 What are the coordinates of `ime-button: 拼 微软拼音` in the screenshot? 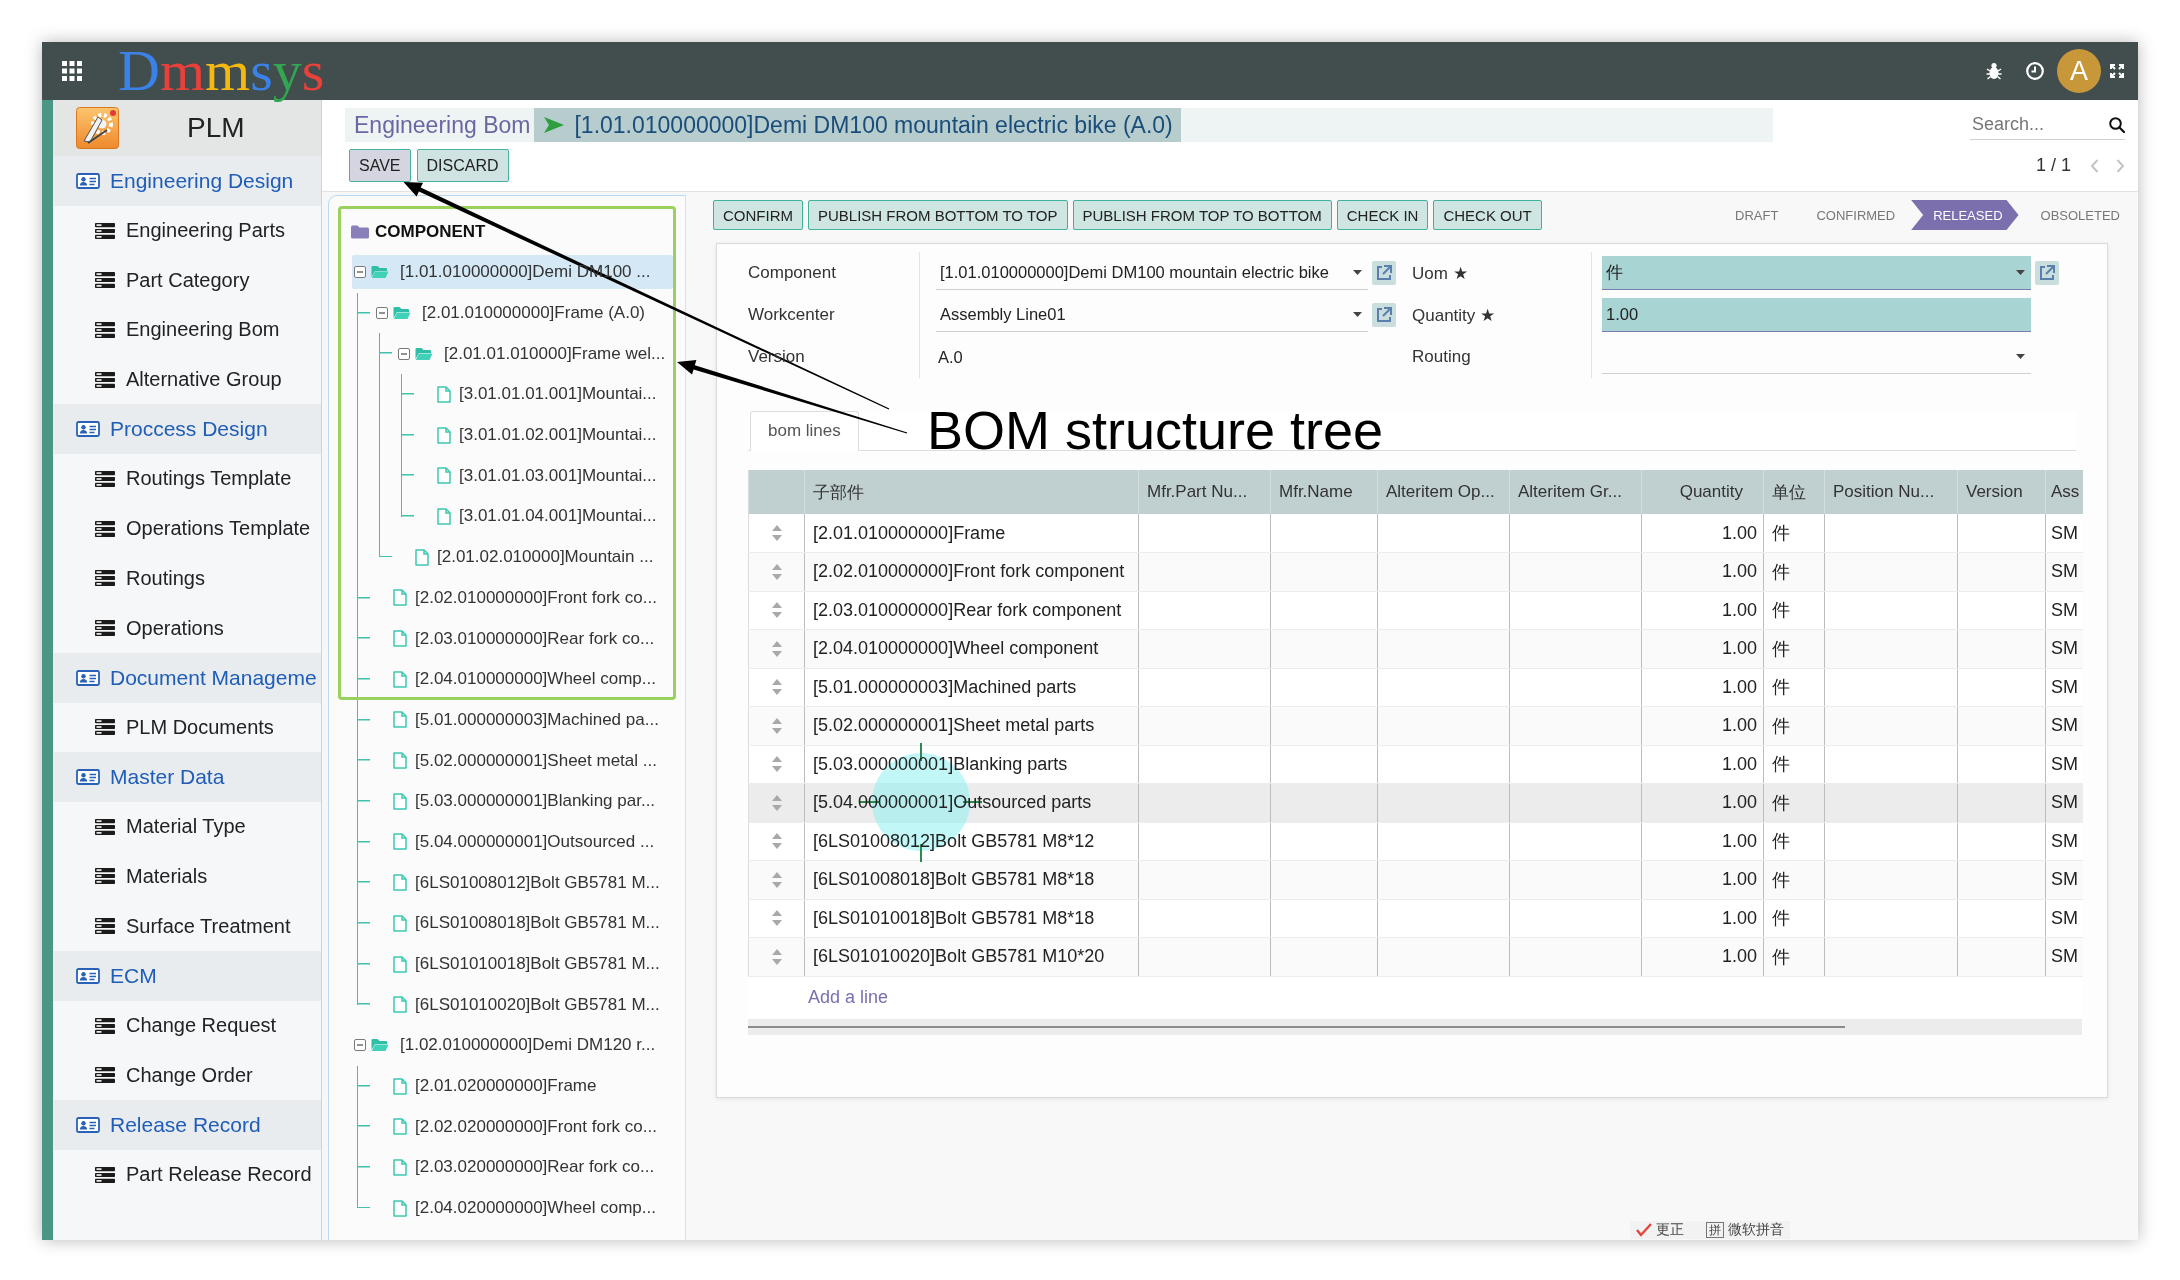 It's located at (1745, 1230).